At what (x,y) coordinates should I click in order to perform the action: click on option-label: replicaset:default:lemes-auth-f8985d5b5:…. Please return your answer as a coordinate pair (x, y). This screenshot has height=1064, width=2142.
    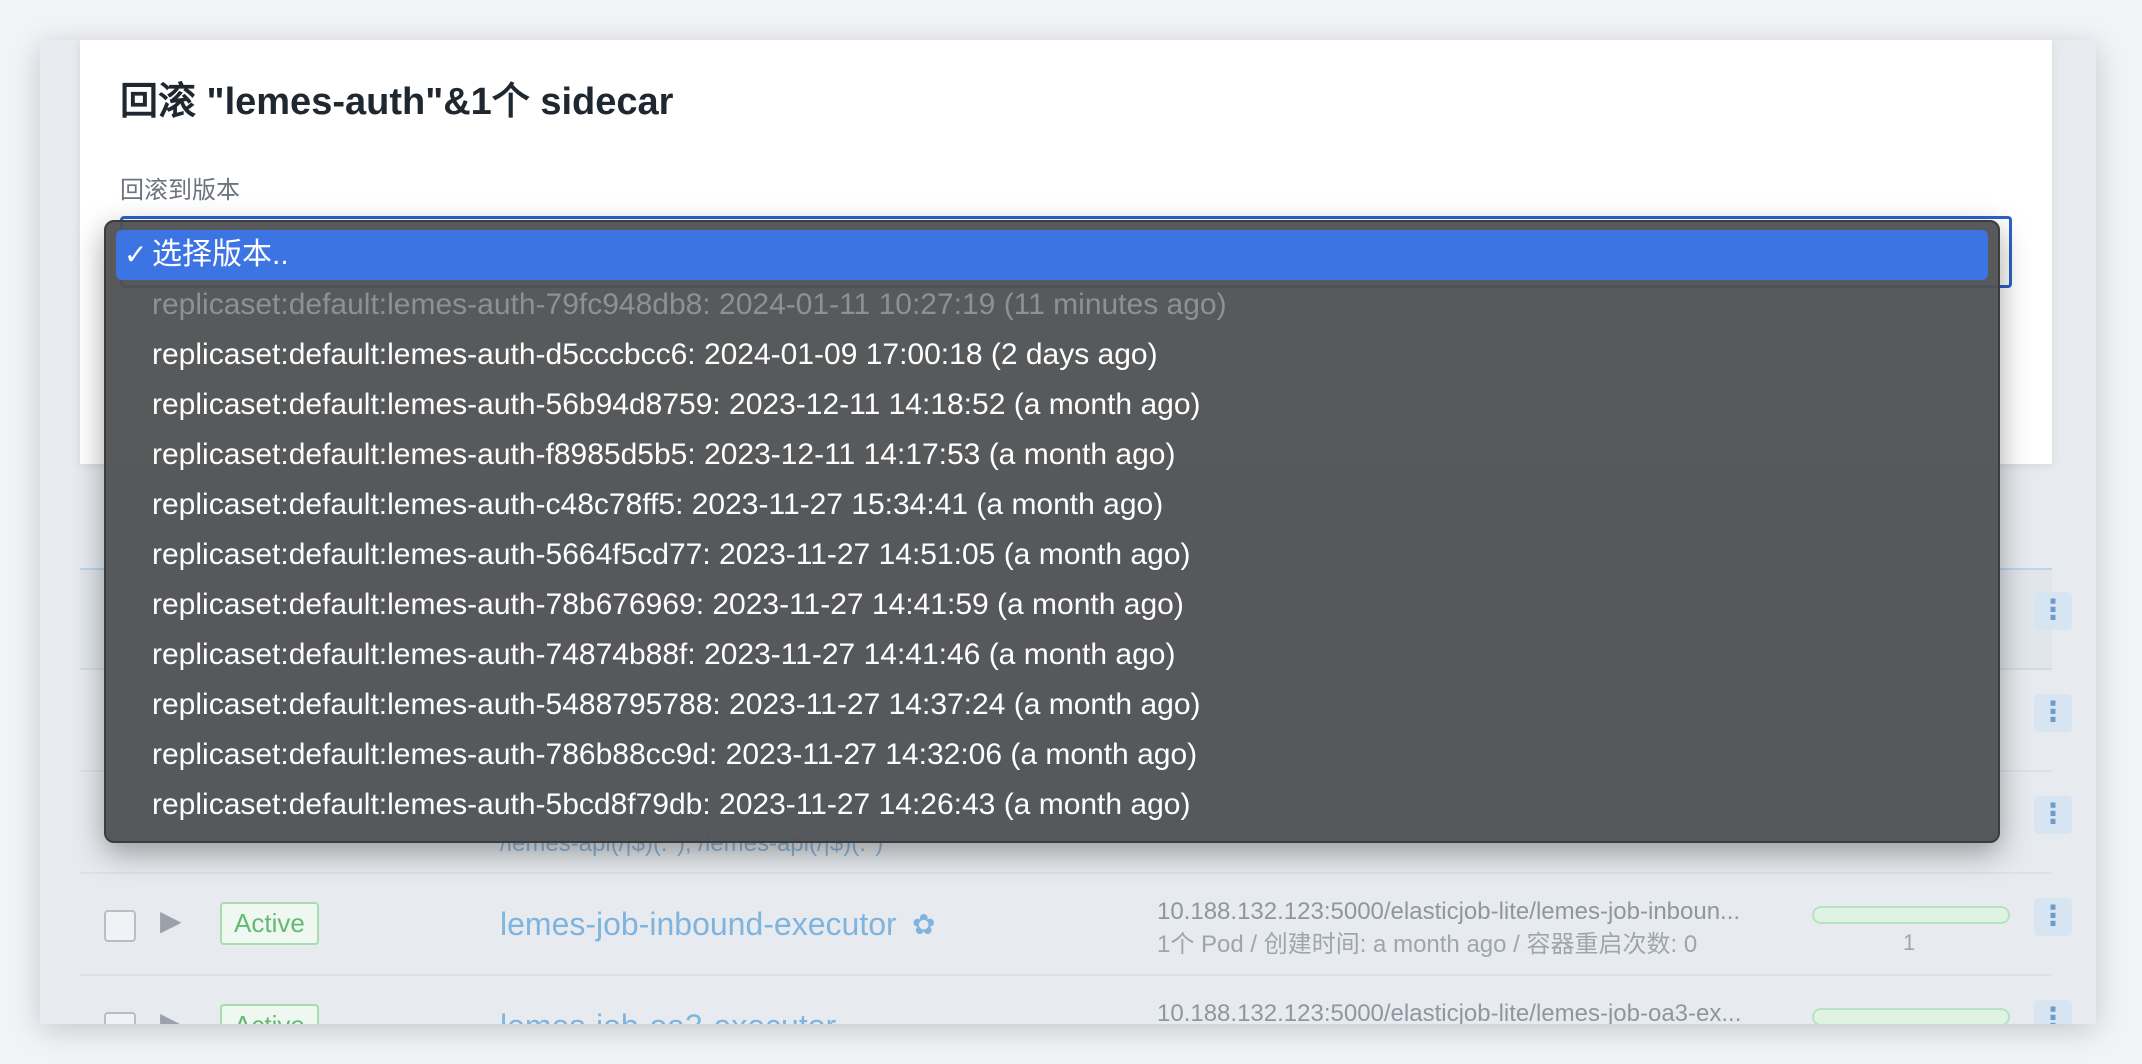
    Looking at the image, I should click on (664, 454).